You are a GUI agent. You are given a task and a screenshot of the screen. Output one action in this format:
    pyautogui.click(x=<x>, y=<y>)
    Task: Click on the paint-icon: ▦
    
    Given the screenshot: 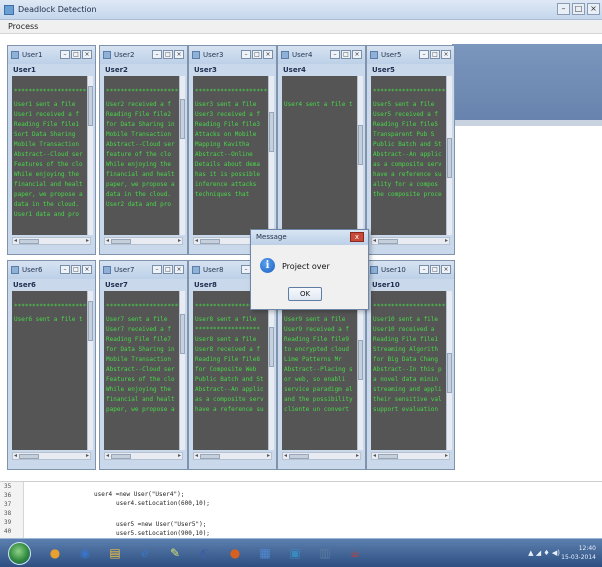 What is the action you would take?
    pyautogui.click(x=265, y=553)
    